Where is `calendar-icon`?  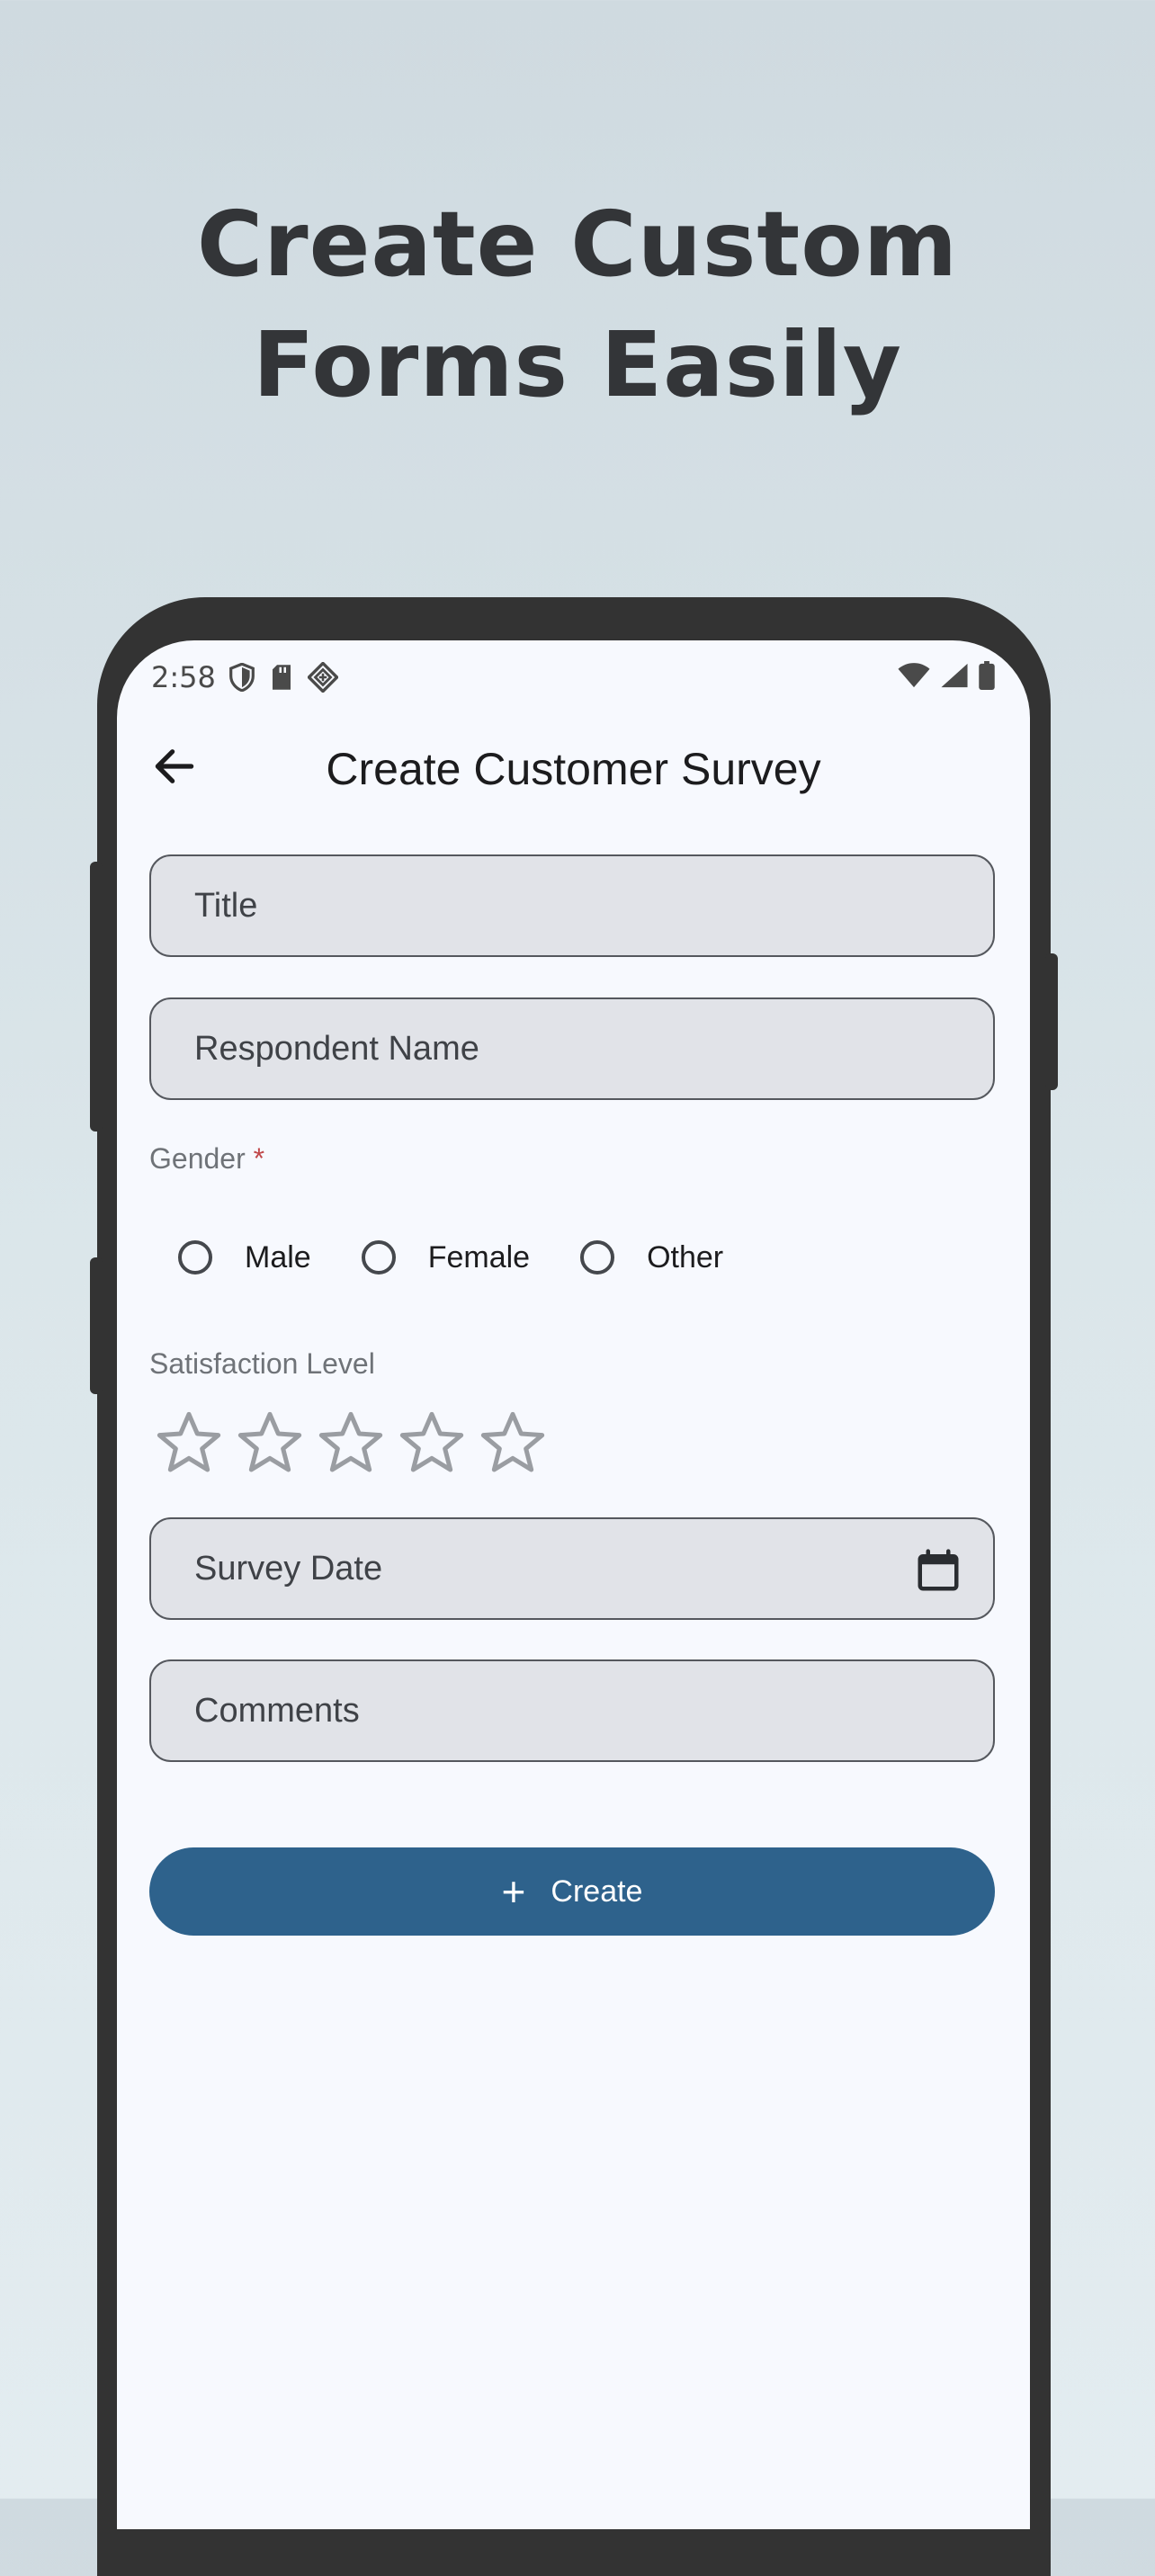 calendar-icon is located at coordinates (938, 1570).